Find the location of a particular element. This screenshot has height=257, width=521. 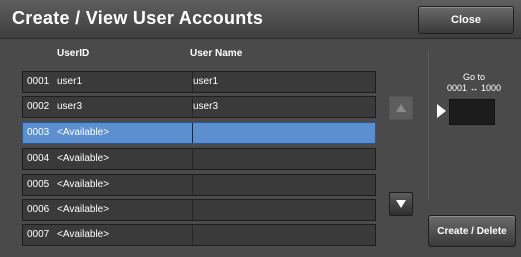

triangle-right-icon is located at coordinates (441, 111).